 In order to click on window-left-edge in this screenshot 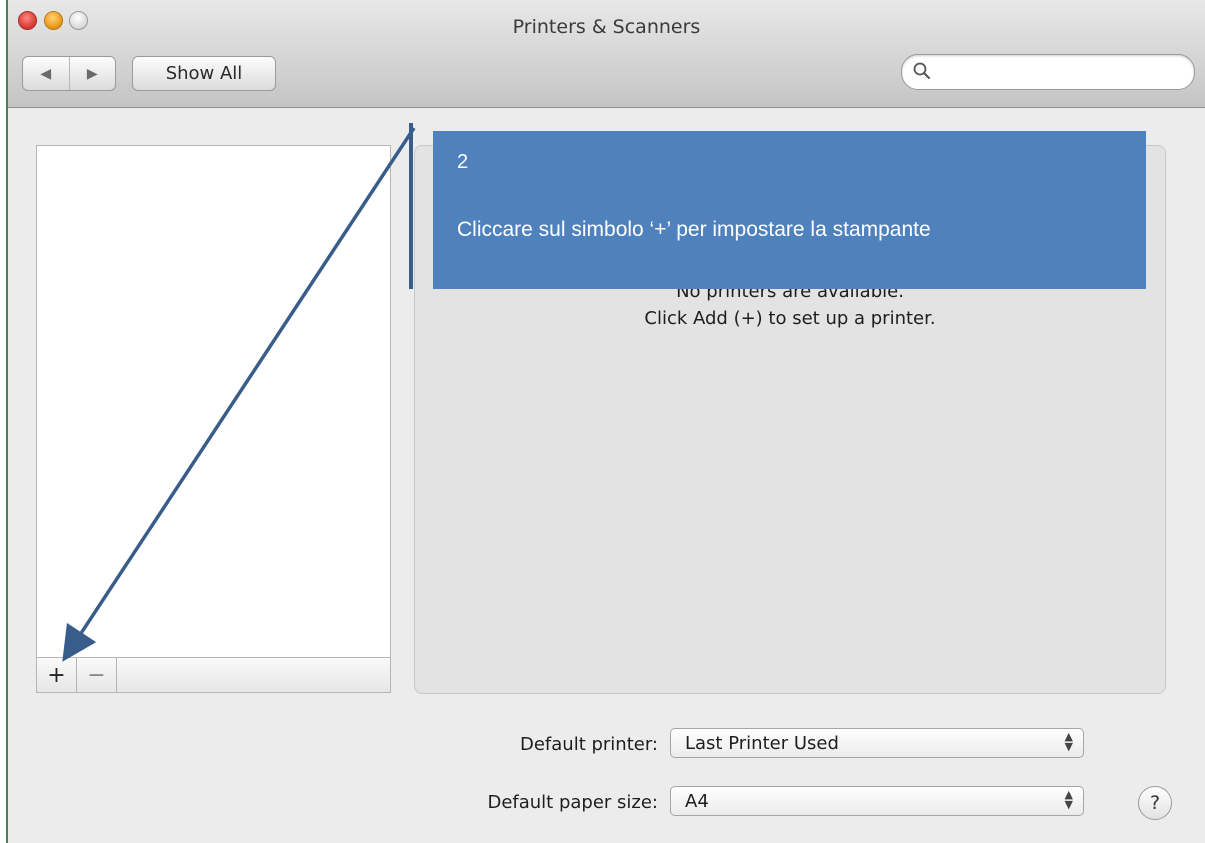, I will do `click(4, 421)`.